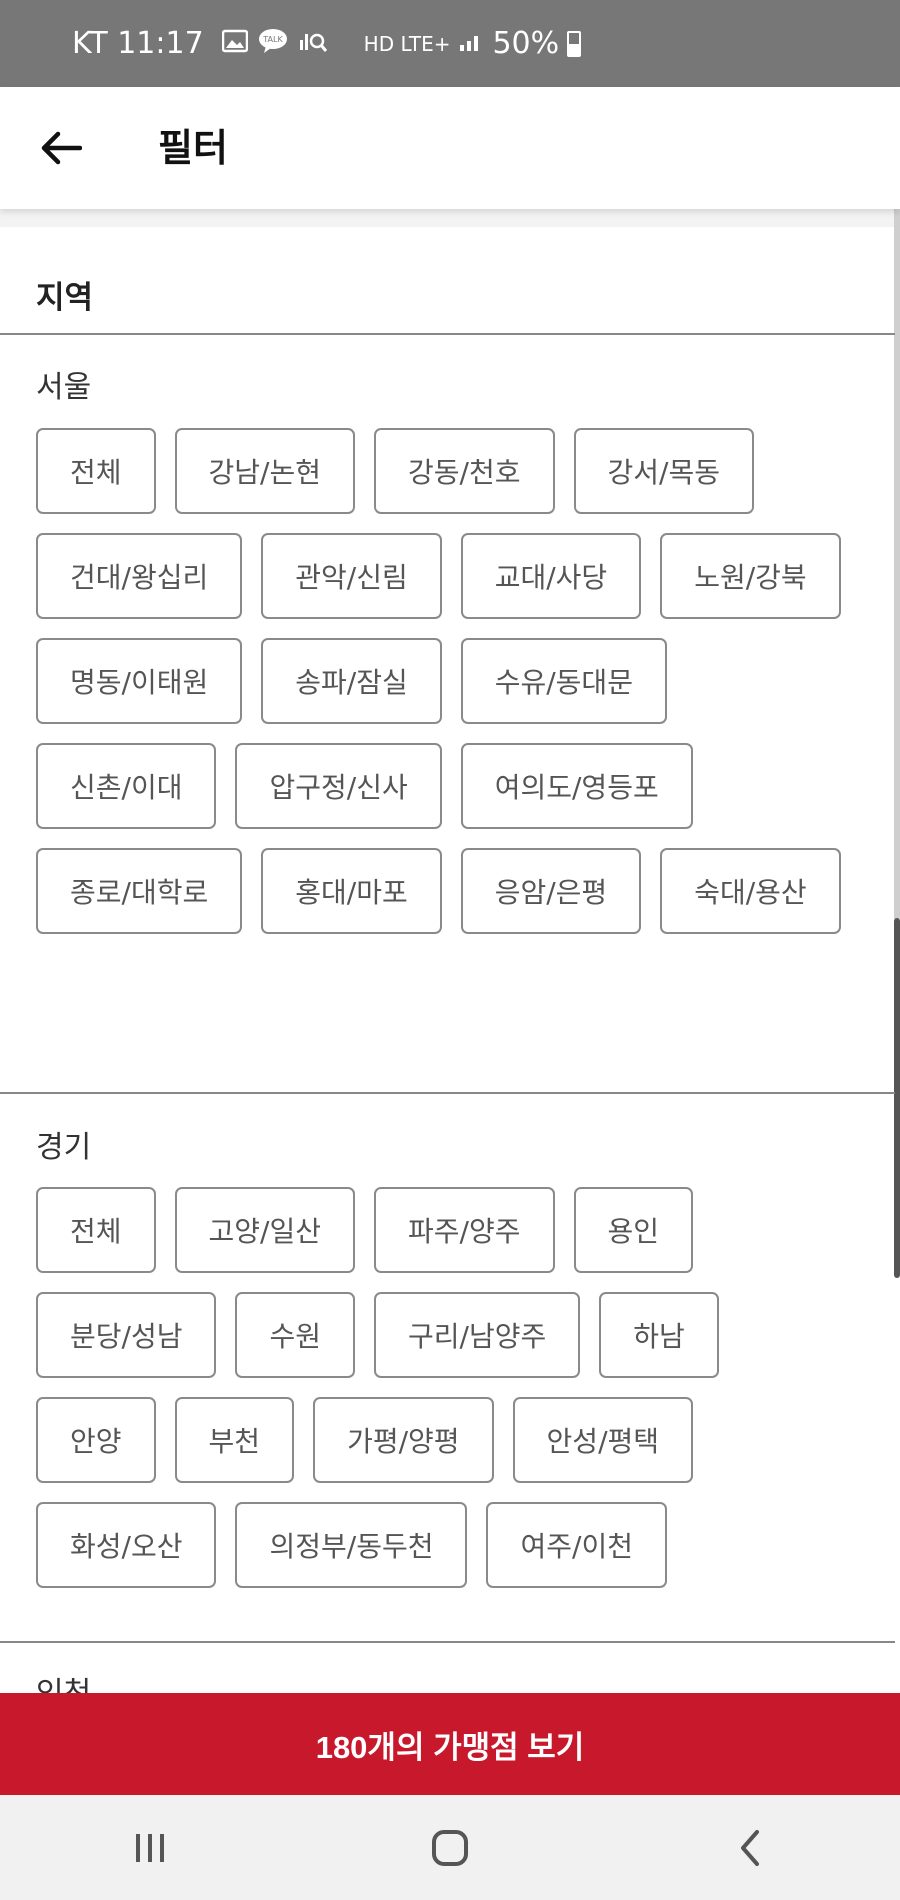 The height and width of the screenshot is (1900, 900). I want to click on system-nav-bar, so click(450, 1847).